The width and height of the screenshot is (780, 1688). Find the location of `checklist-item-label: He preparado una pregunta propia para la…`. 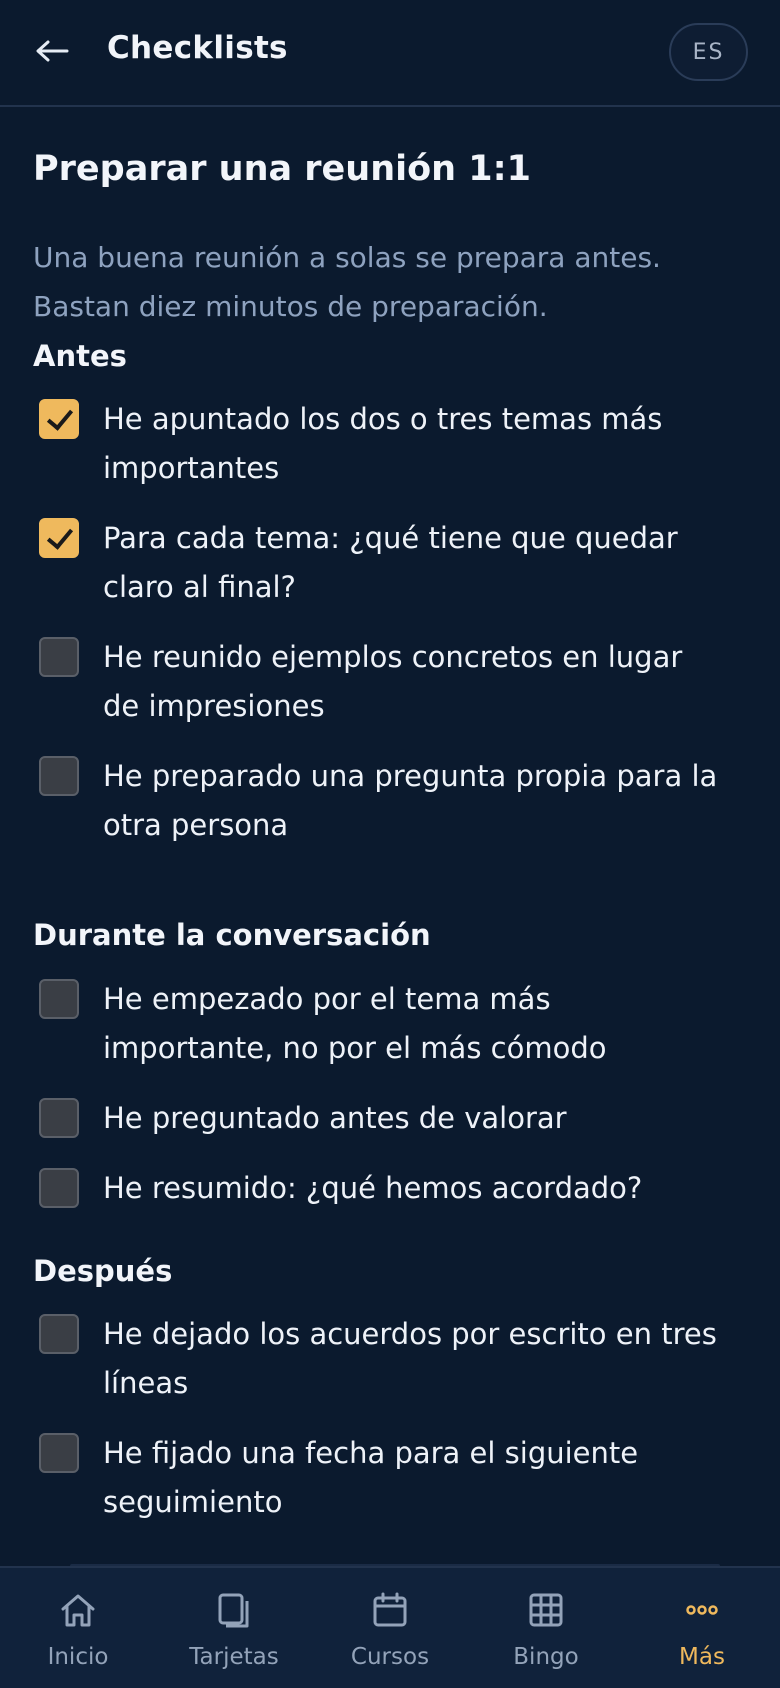

checklist-item-label: He preparado una pregunta propia para la… is located at coordinates (410, 800).